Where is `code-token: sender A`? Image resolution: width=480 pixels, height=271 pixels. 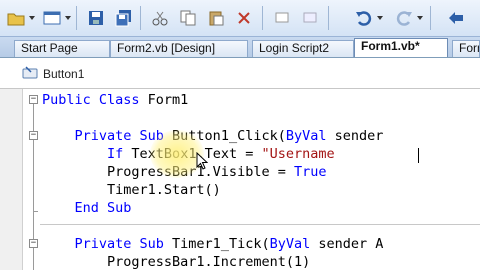 code-token: sender A is located at coordinates (347, 244).